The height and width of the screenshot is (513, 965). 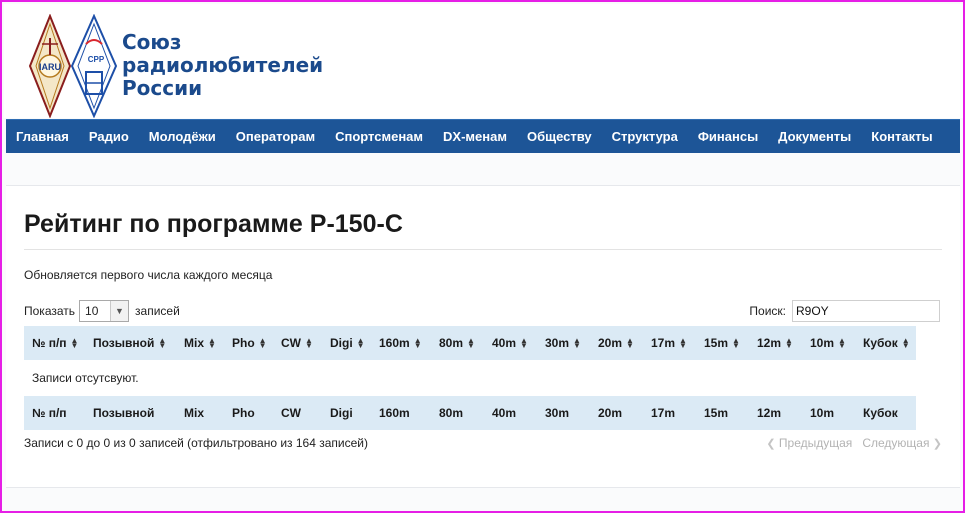 I want to click on chevron-left-icon: ❮, so click(x=771, y=443).